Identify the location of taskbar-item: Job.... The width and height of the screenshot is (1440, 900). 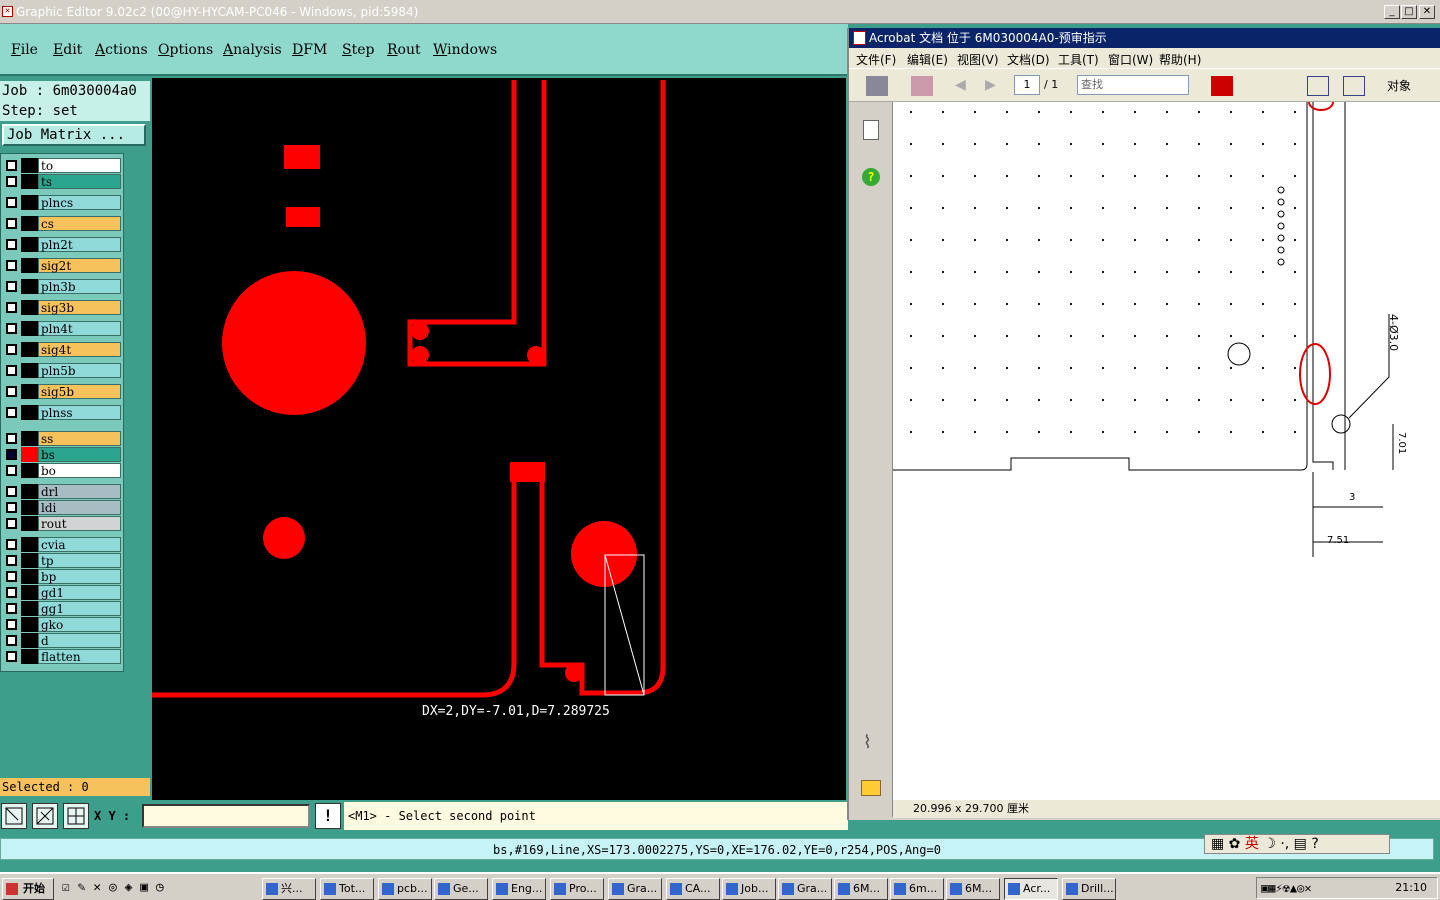
(749, 889).